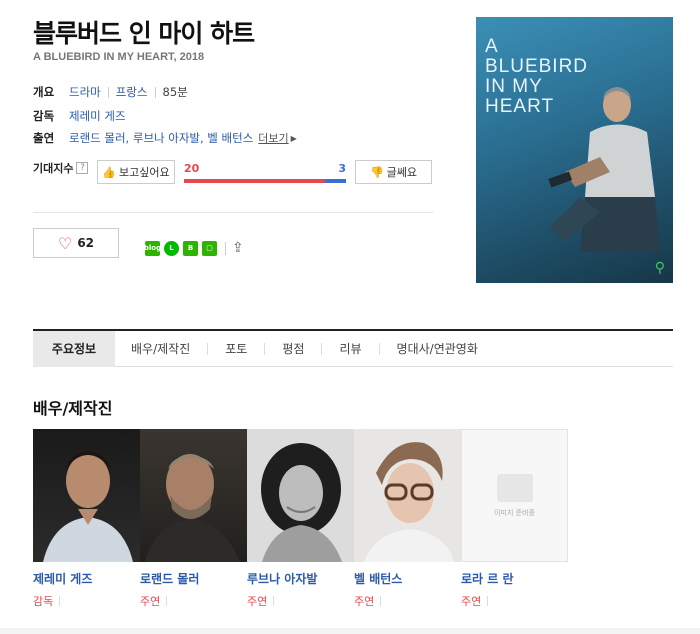 The height and width of the screenshot is (634, 700). I want to click on tab-rating: 평점, so click(293, 349).